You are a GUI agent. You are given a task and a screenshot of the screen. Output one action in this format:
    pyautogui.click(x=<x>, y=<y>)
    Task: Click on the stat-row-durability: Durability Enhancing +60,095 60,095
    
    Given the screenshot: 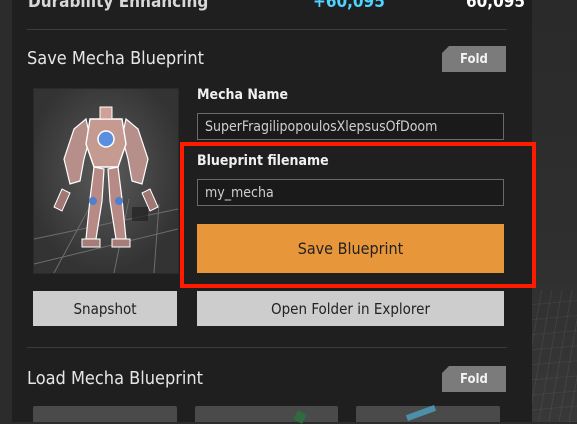 What is the action you would take?
    pyautogui.click(x=282, y=8)
    